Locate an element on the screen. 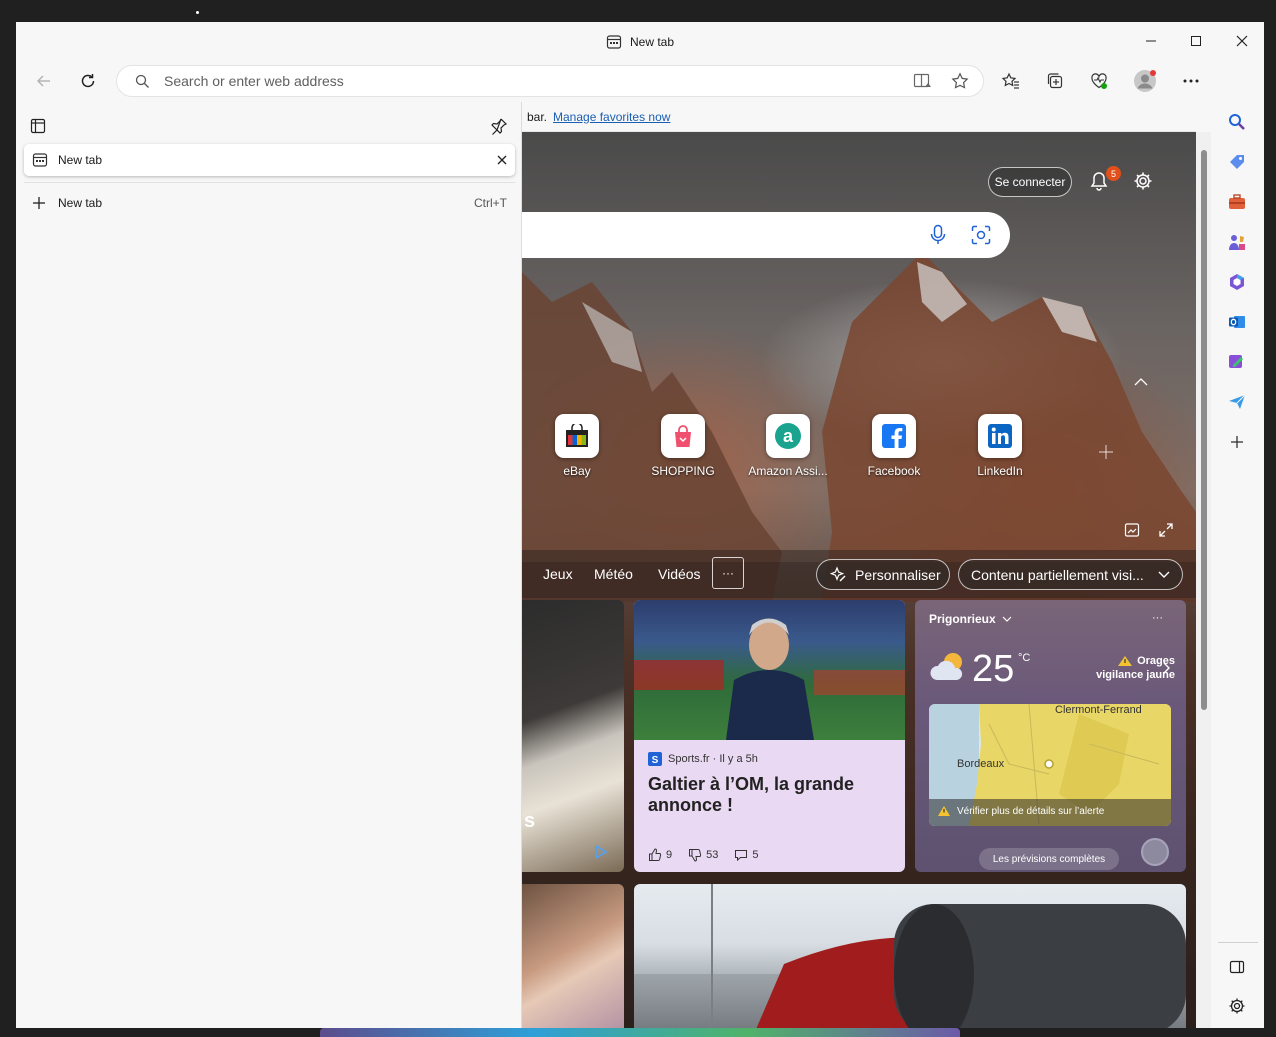 The image size is (1276, 1037). news-card-partial-bottom-left is located at coordinates (573, 956).